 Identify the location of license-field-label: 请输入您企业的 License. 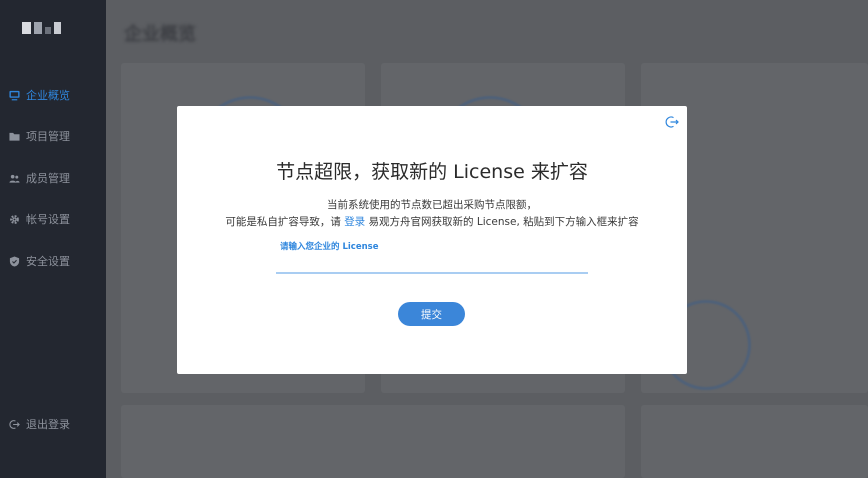
(329, 247).